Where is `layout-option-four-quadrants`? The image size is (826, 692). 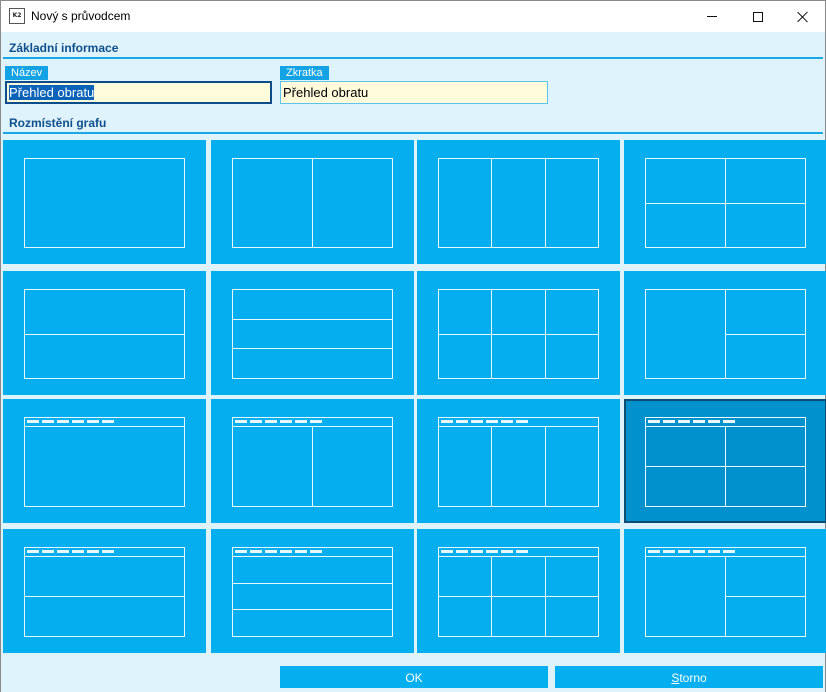 layout-option-four-quadrants is located at coordinates (725, 202).